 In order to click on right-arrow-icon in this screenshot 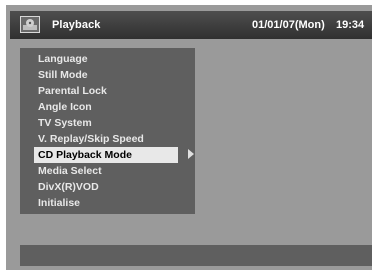, I will do `click(191, 154)`.